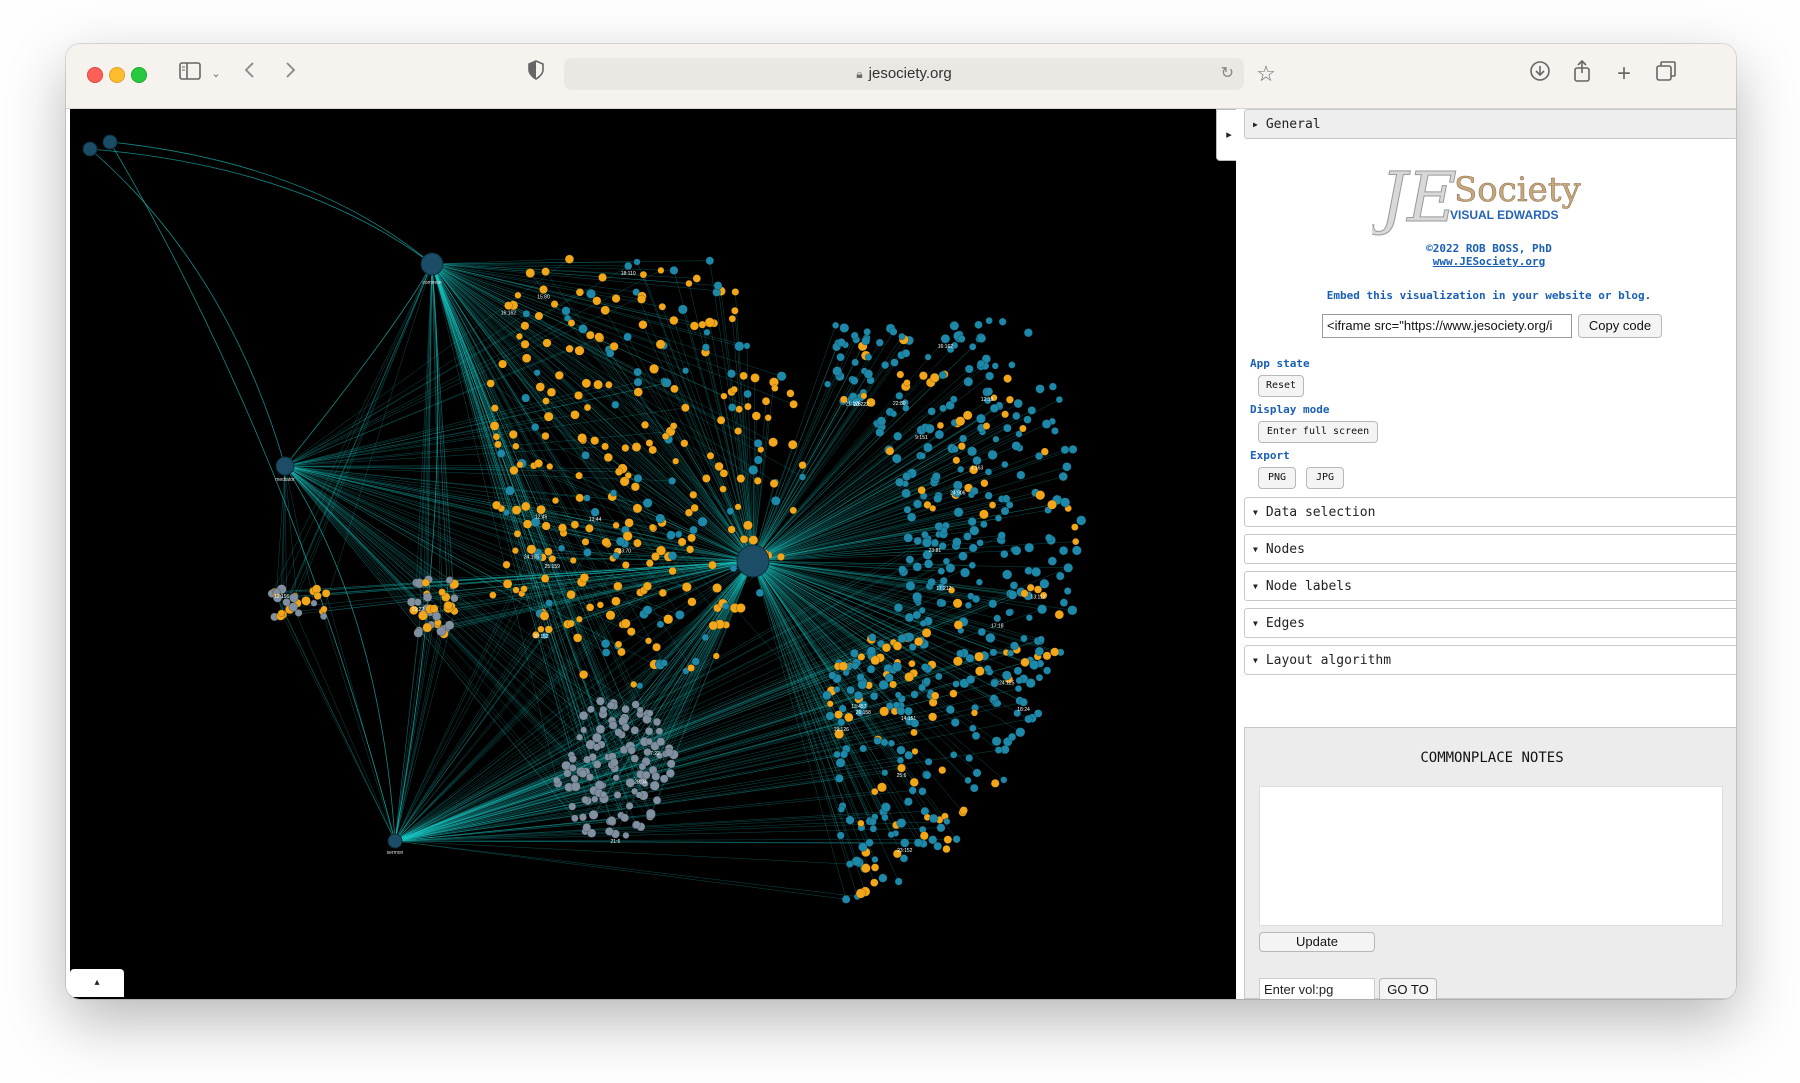 The width and height of the screenshot is (1800, 1083). Describe the element at coordinates (655, 754) in the screenshot. I see `node-label: 7:22` at that location.